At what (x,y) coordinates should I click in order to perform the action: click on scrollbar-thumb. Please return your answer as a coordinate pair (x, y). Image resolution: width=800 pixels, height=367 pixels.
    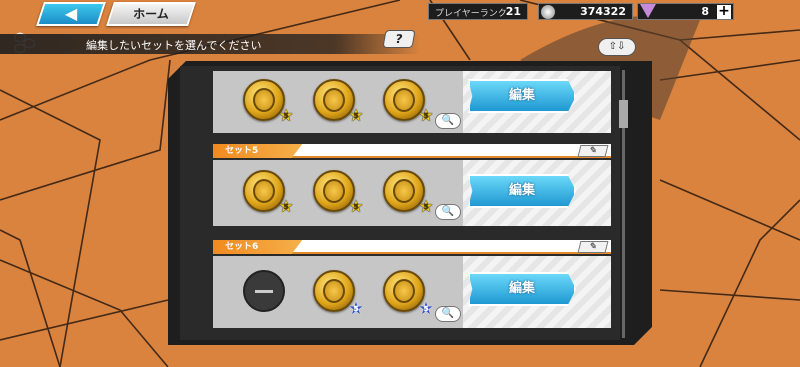
    Looking at the image, I should click on (623, 114).